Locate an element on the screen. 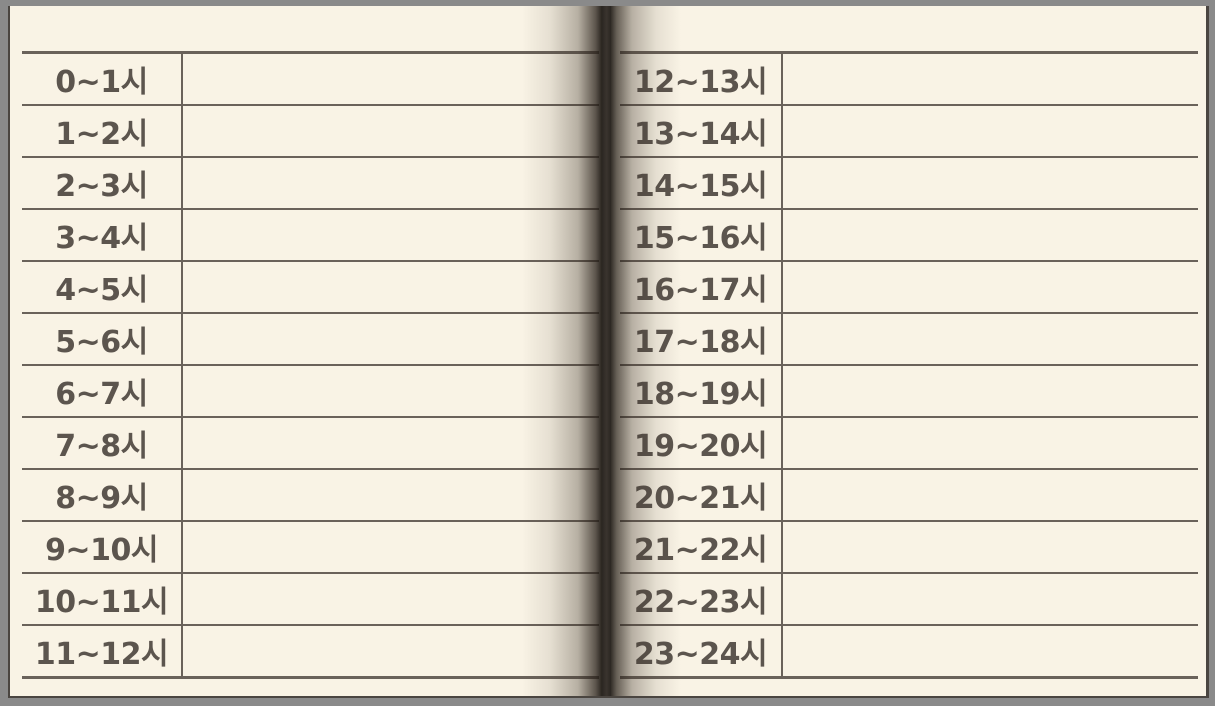 Image resolution: width=1215 pixels, height=706 pixels. schedule-row: 21~22시 is located at coordinates (909, 548).